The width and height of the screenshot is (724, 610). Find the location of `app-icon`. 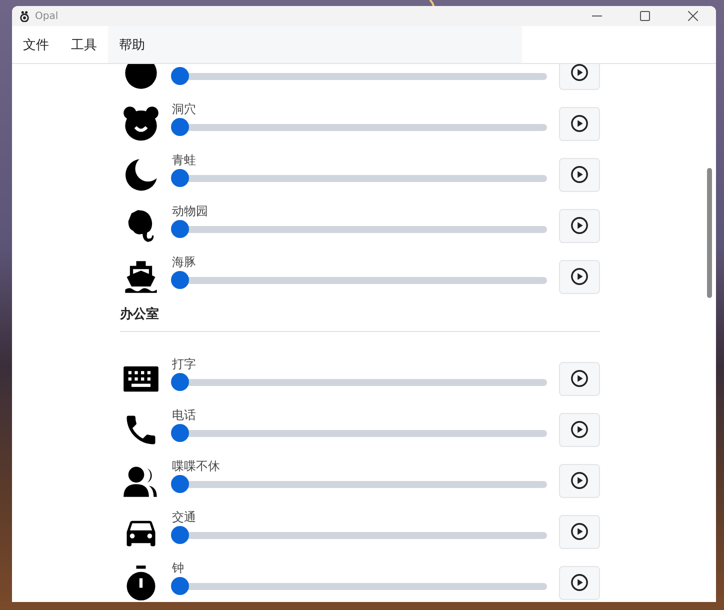

app-icon is located at coordinates (24, 16).